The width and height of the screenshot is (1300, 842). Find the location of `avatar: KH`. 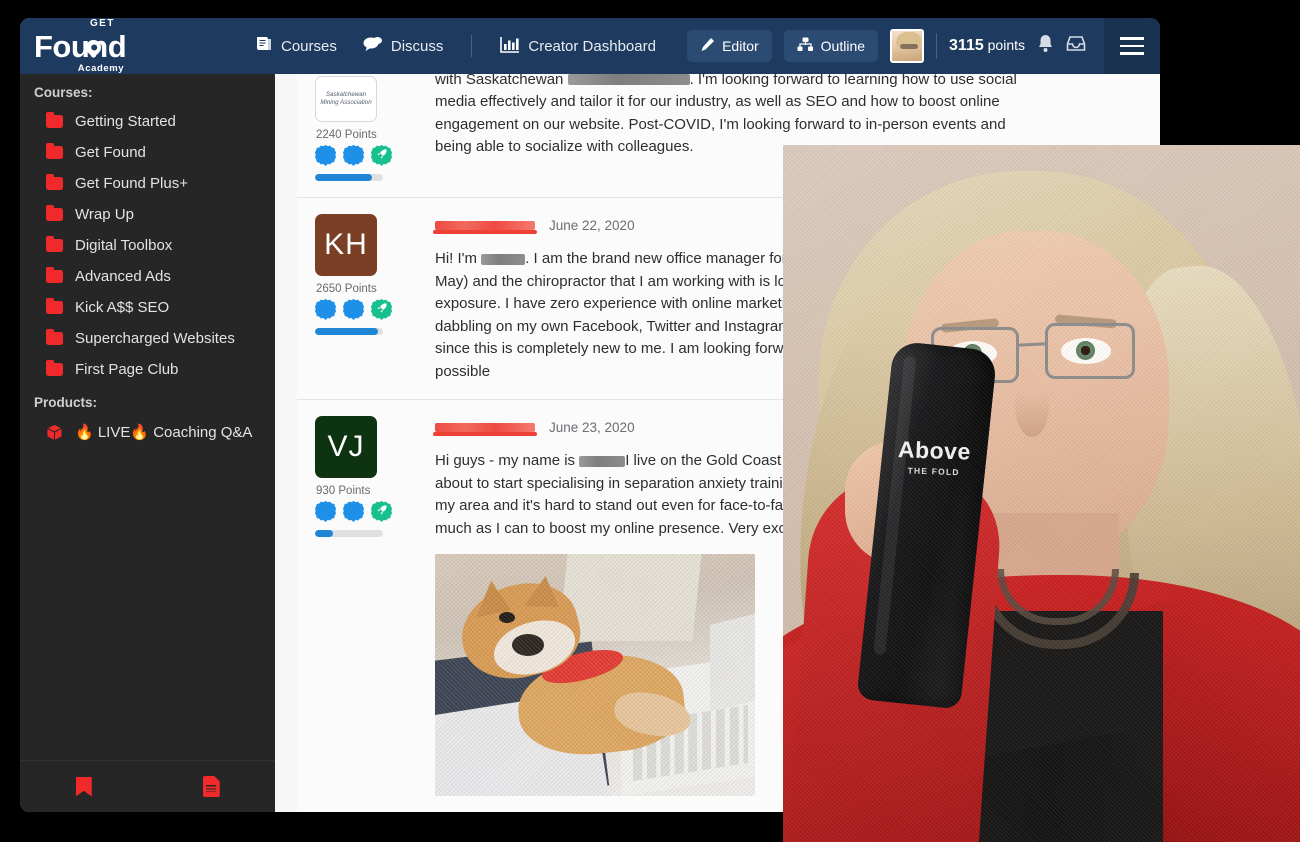

avatar: KH is located at coordinates (346, 245).